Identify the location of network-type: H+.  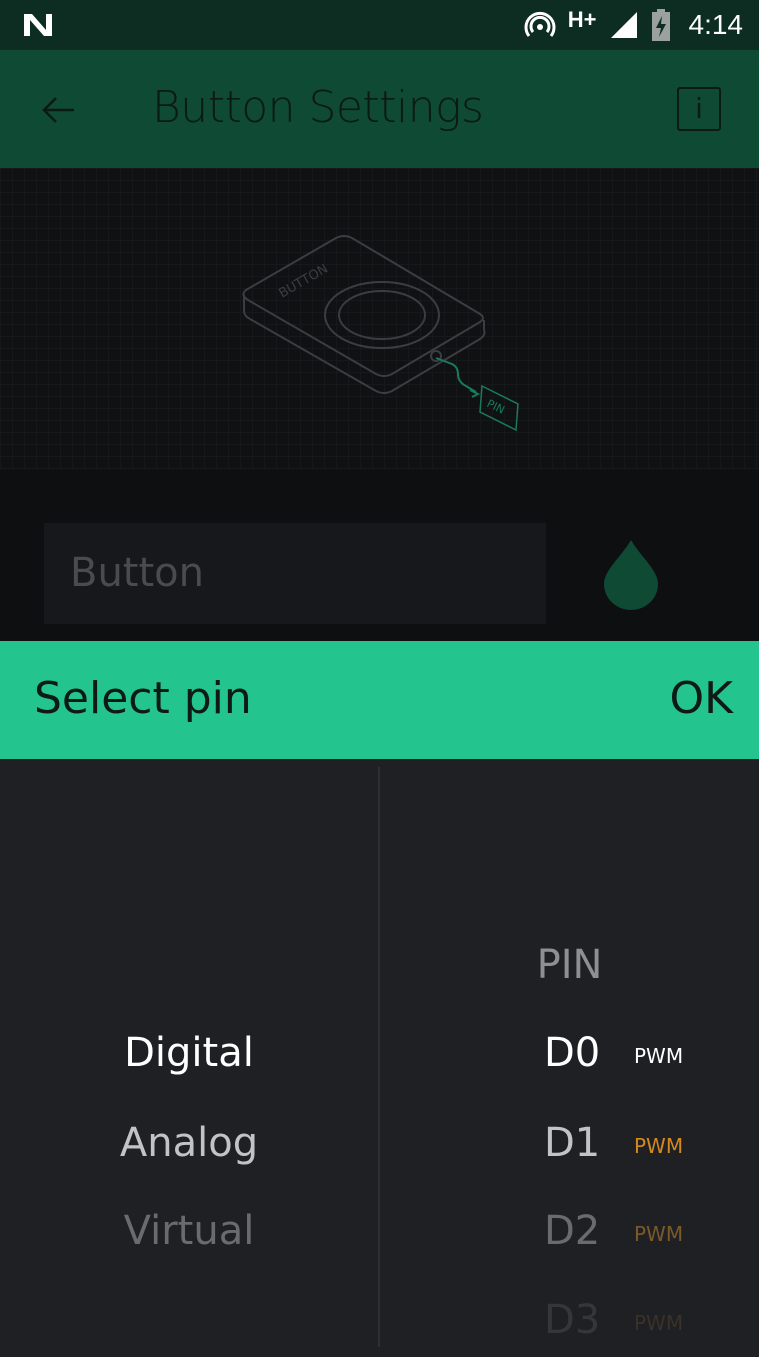
(582, 19).